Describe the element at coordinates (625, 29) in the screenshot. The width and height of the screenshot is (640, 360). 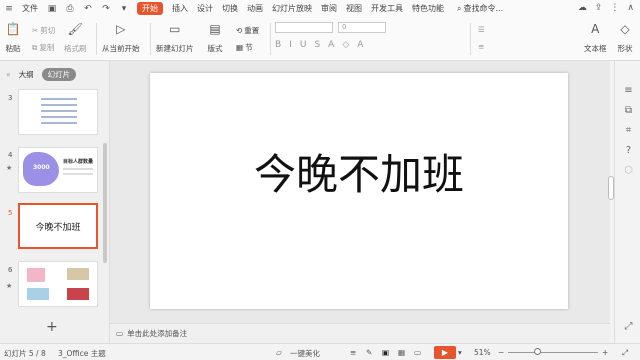
I see `shape-icon: ◇` at that location.